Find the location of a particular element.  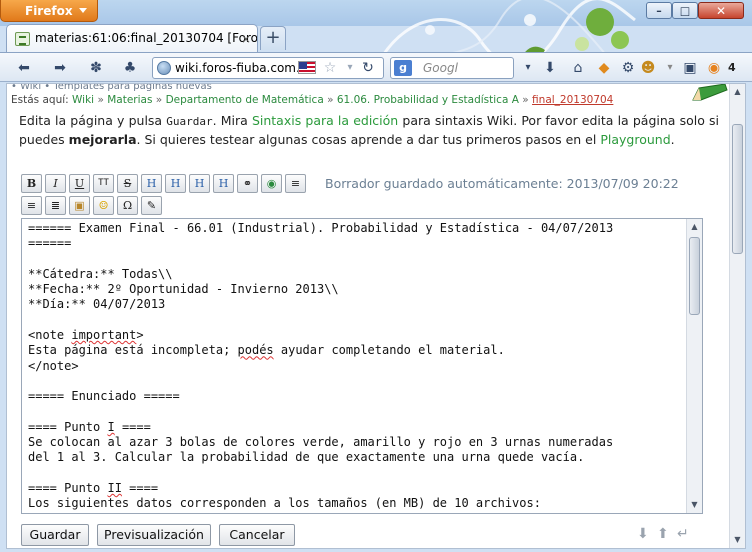

special-chars-icon: Ω is located at coordinates (127, 205).